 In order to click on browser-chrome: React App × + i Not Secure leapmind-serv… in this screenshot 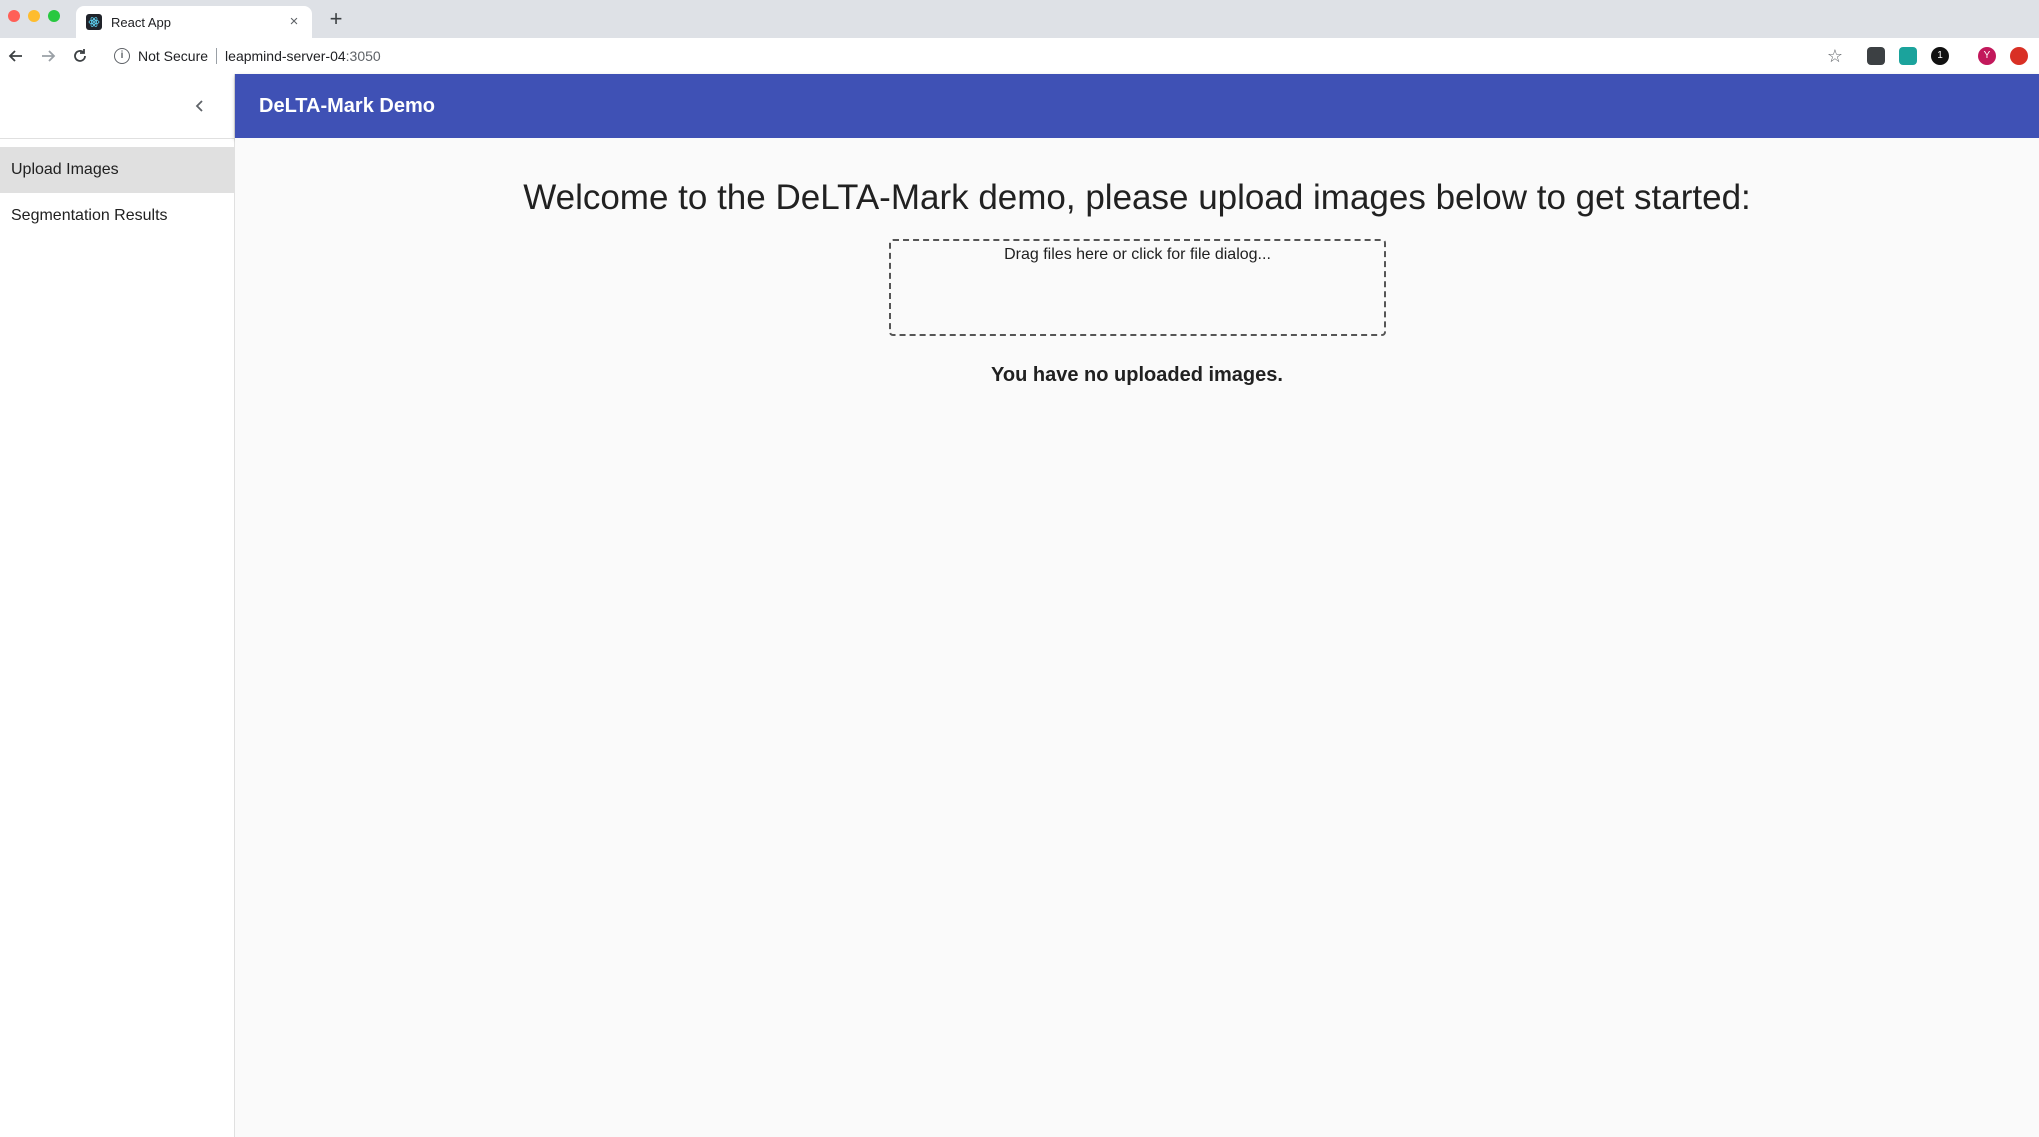, I will do `click(1019, 37)`.